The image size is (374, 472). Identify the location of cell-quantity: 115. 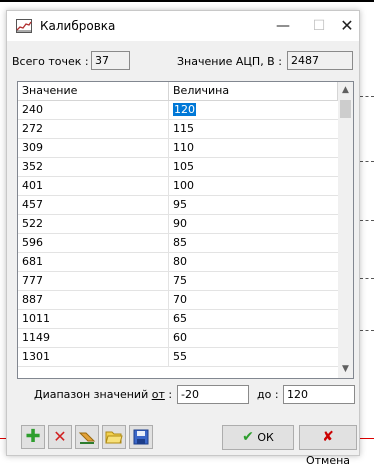
(183, 128).